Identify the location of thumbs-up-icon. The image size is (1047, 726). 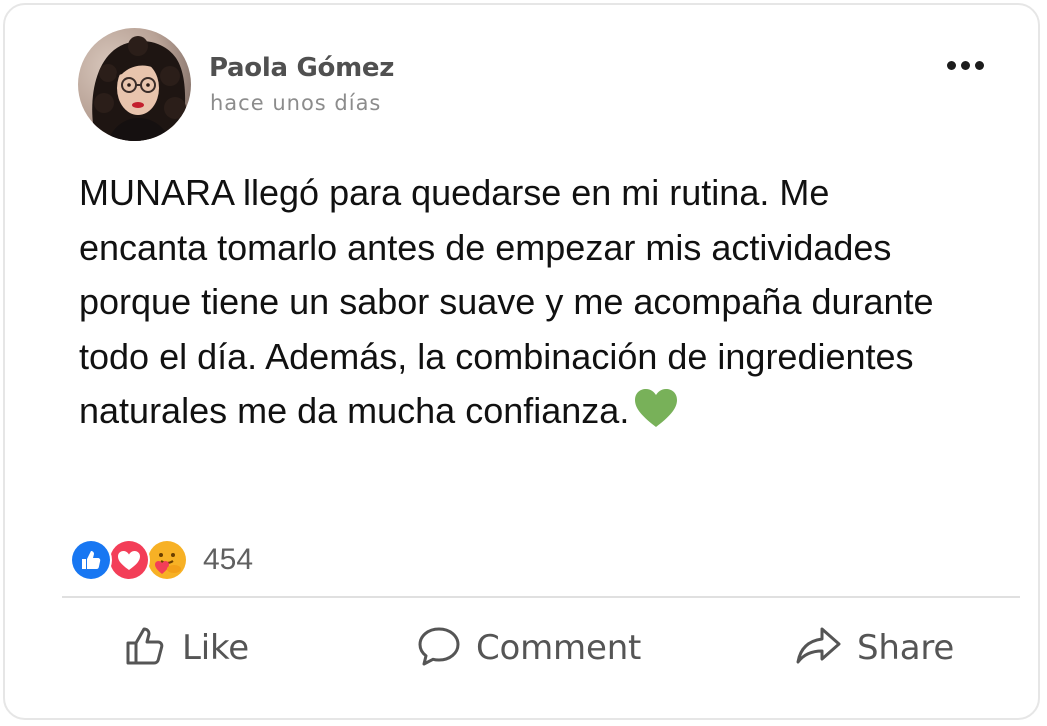
(146, 648).